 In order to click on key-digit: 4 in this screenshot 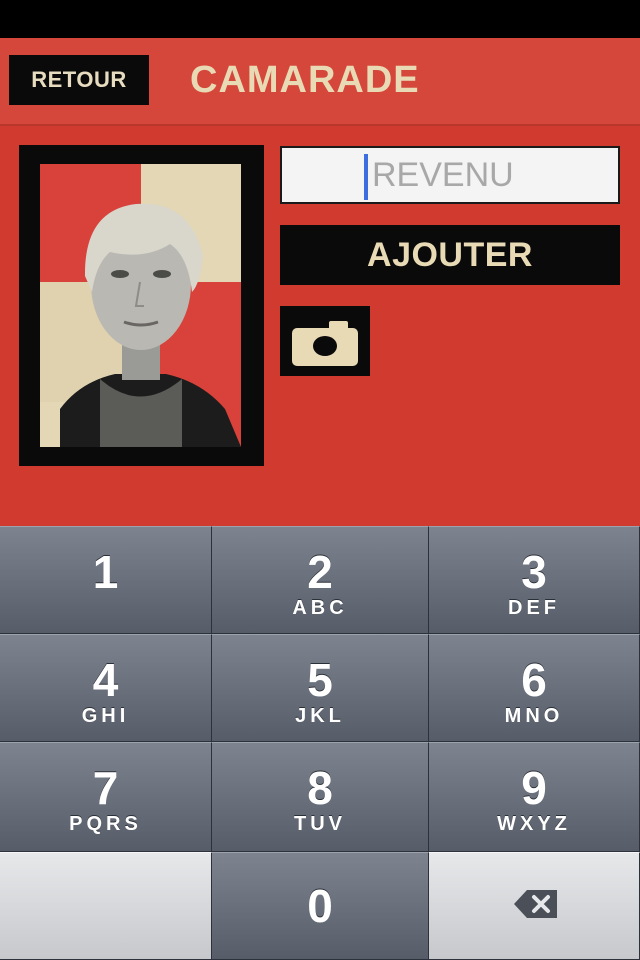, I will do `click(105, 680)`.